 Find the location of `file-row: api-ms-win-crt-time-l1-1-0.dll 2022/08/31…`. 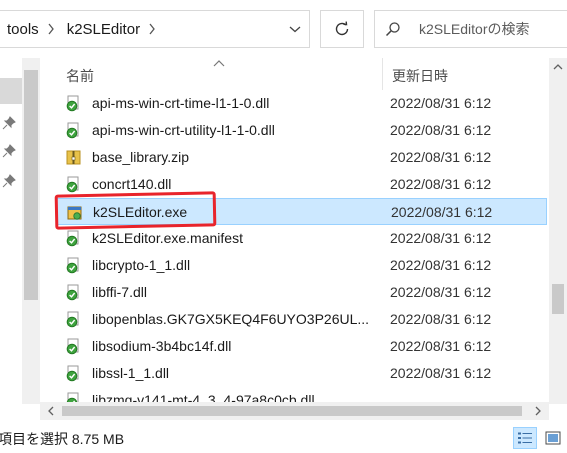

file-row: api-ms-win-crt-time-l1-1-0.dll 2022/08/31… is located at coordinates (301, 103).